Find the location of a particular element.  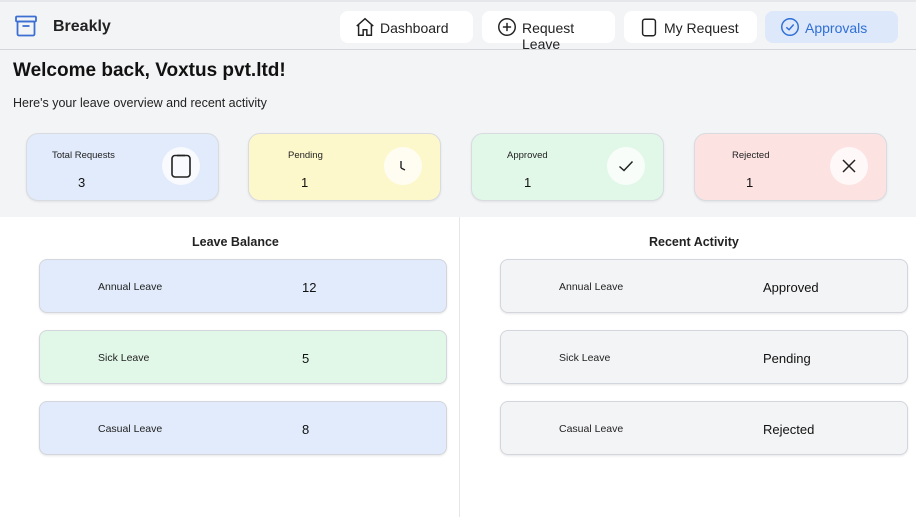

archive-box-icon is located at coordinates (26, 26).